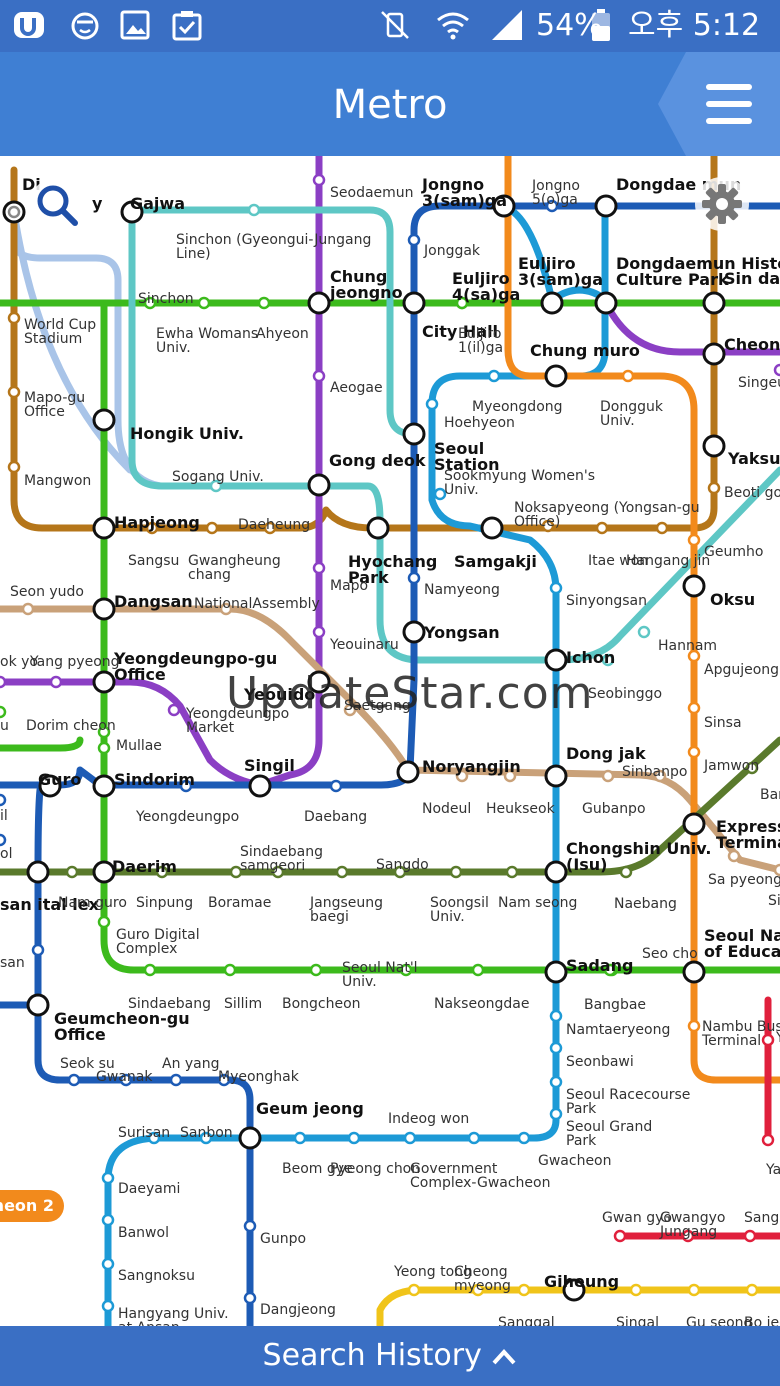 This screenshot has height=1386, width=780. What do you see at coordinates (74, 662) in the screenshot?
I see `station-label-yangpyeong: Yang pyeong` at bounding box center [74, 662].